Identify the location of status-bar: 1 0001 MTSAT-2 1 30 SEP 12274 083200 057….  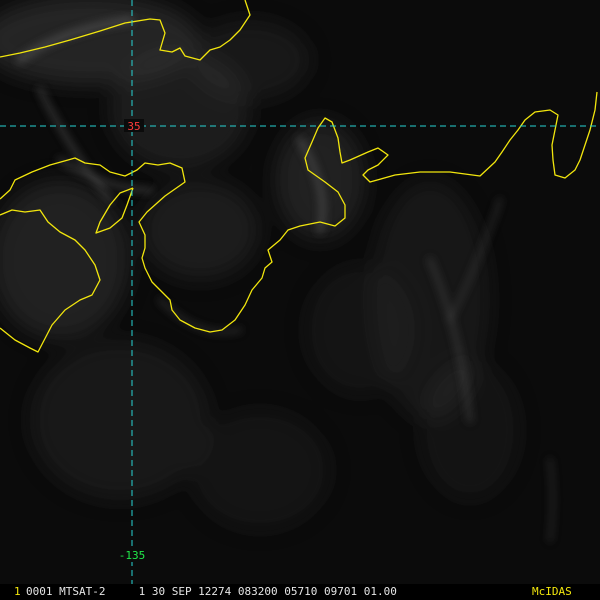
(300, 592).